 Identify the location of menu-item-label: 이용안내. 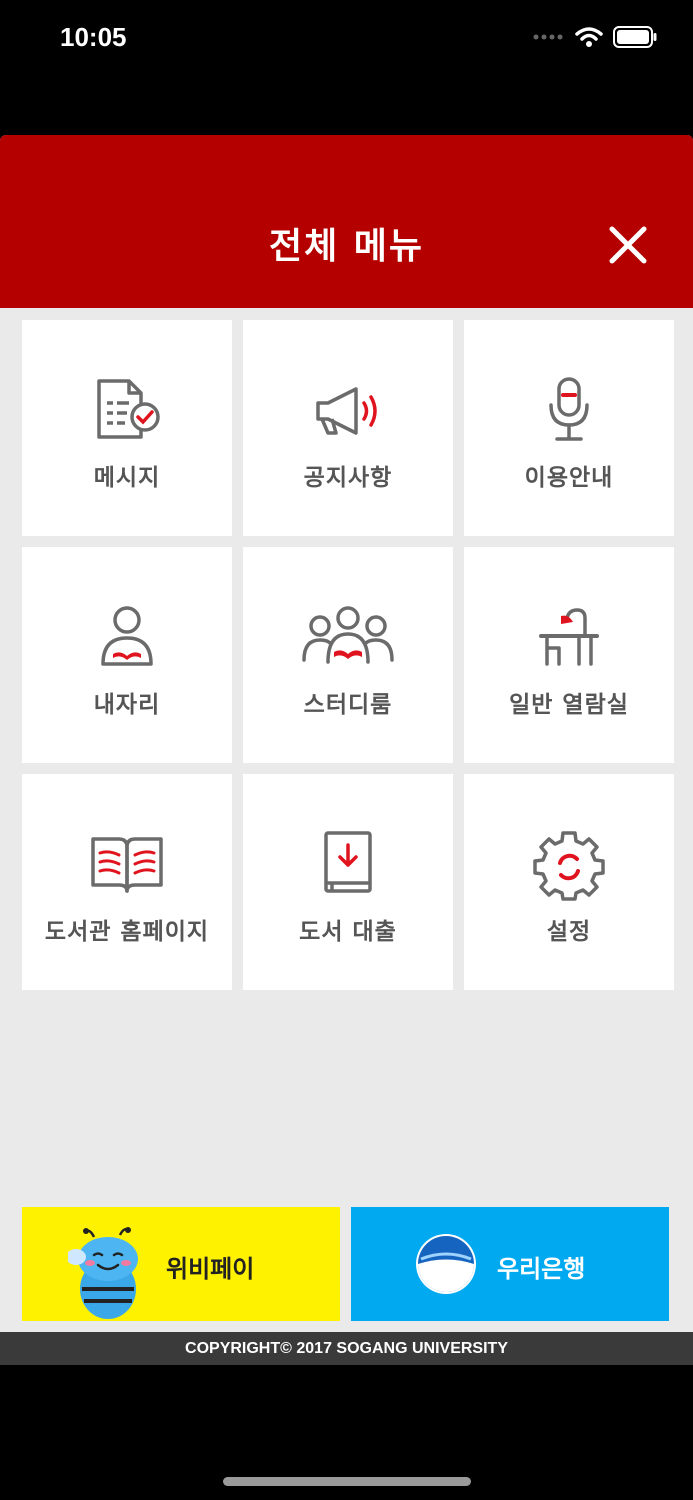
(569, 478).